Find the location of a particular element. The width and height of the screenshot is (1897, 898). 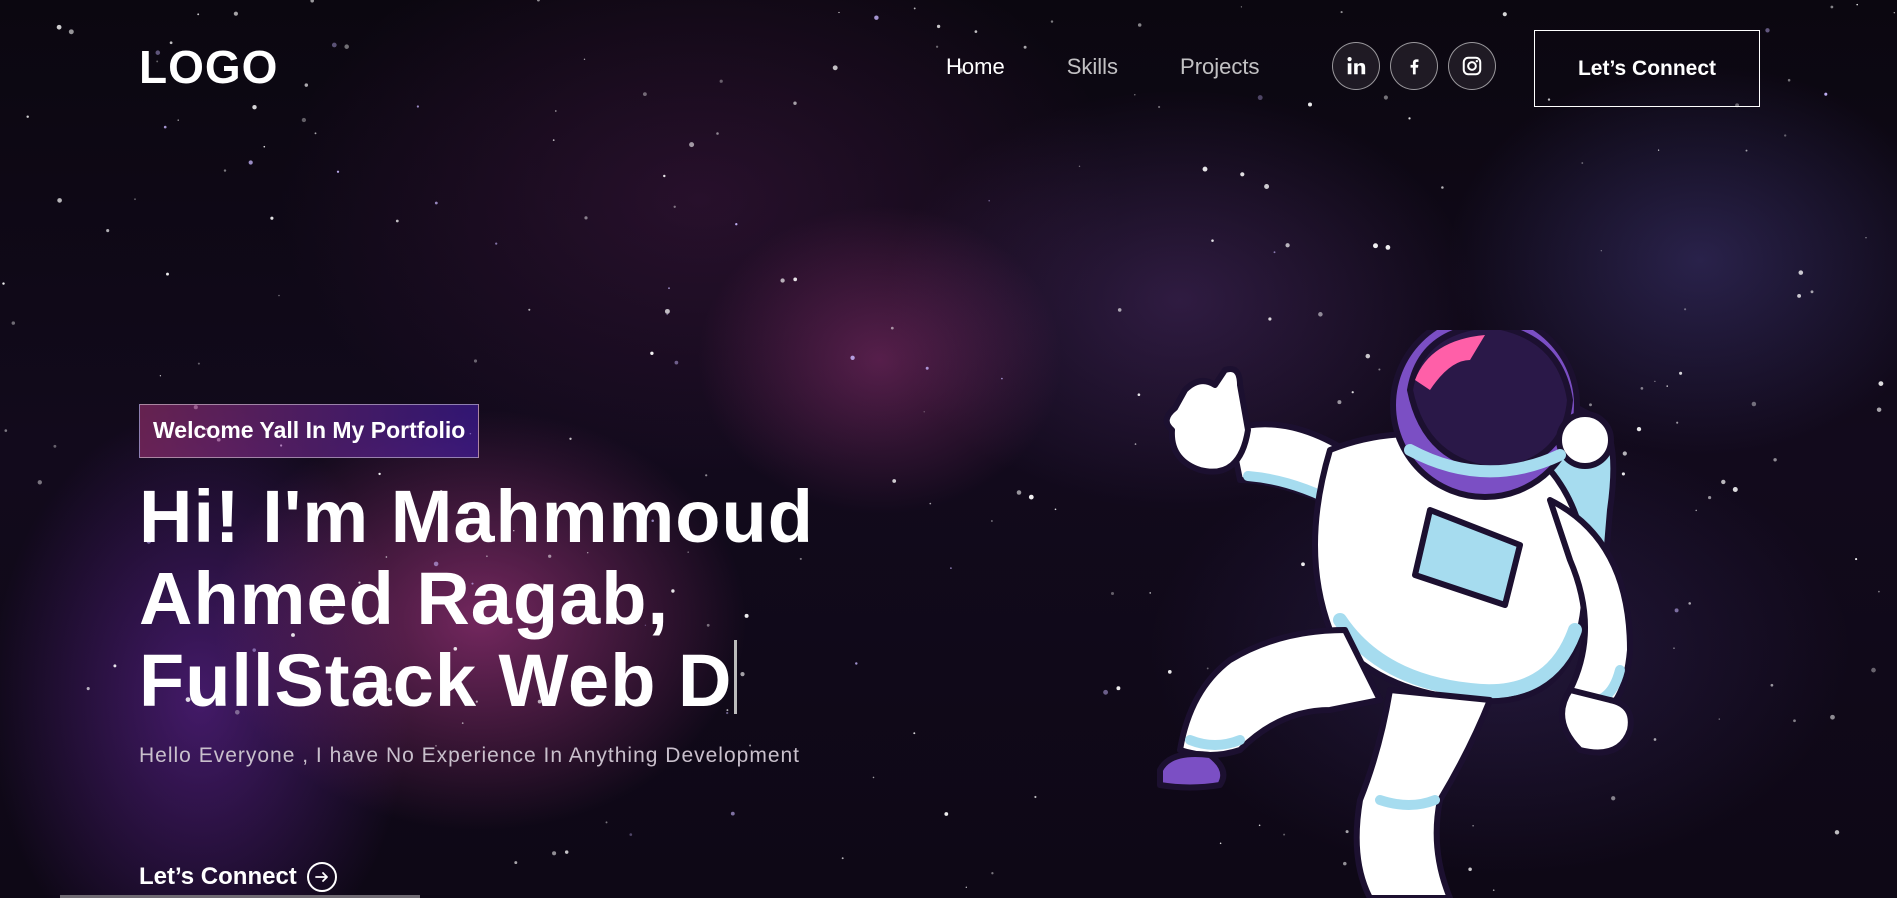

nav-skills: Skills is located at coordinates (1092, 67).